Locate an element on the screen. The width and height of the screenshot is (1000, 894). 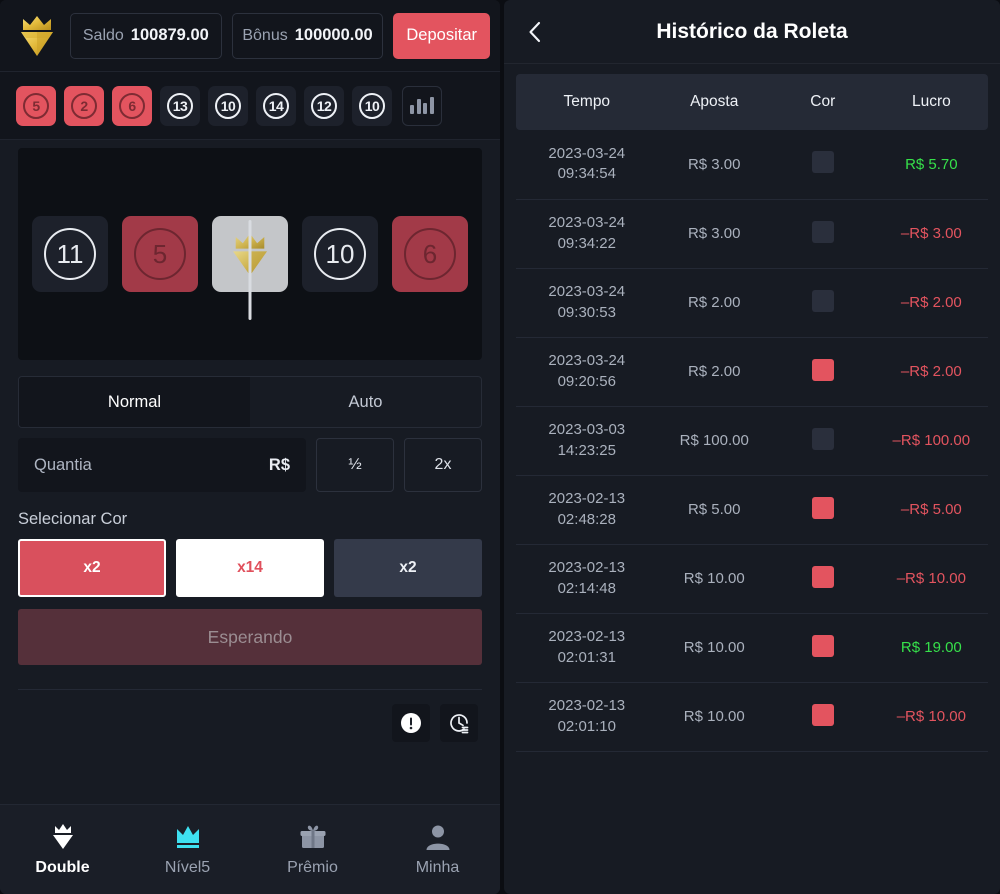
balance-box: Saldo 100879.00 is located at coordinates (146, 35).